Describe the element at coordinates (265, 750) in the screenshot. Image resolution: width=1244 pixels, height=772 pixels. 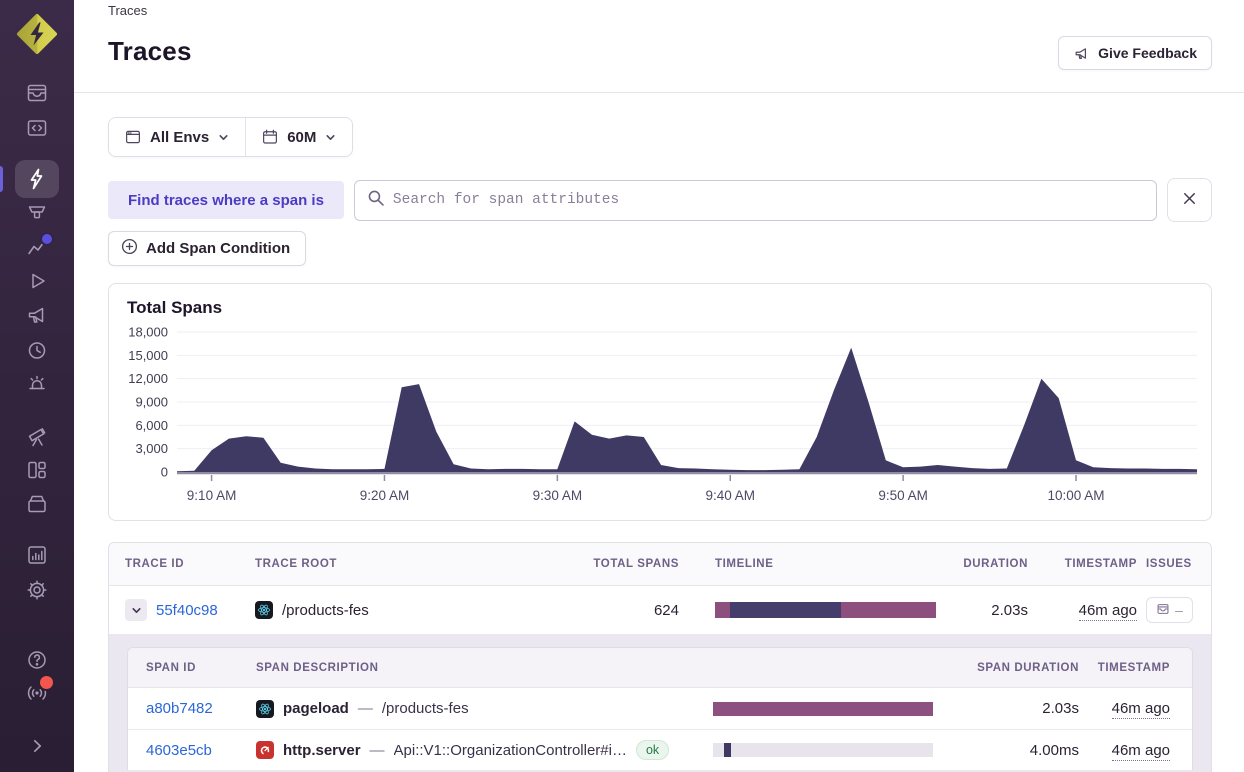
I see `ruby-icon` at that location.